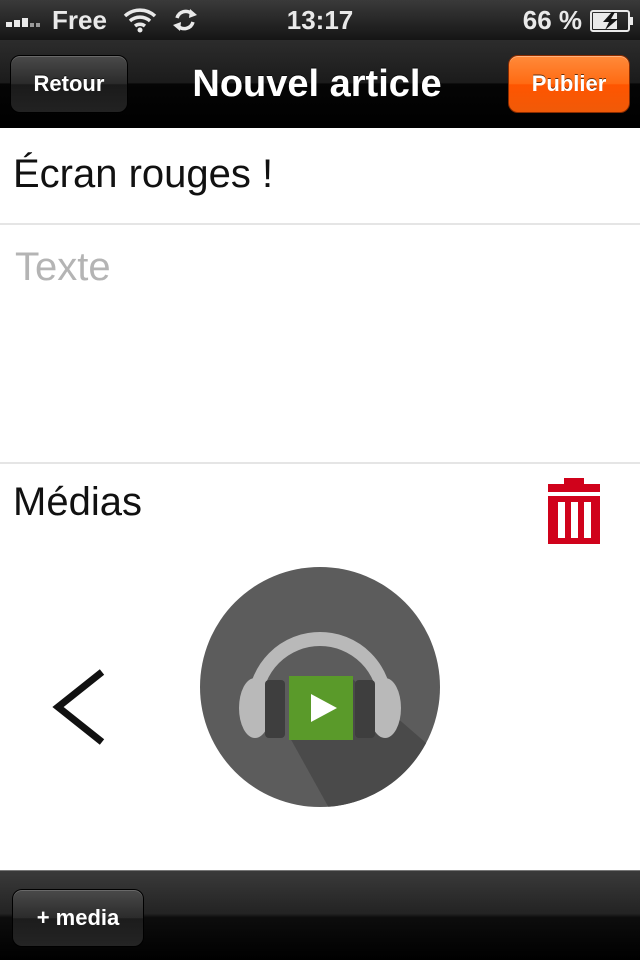 This screenshot has width=640, height=960. I want to click on publish-button: Publier, so click(569, 84).